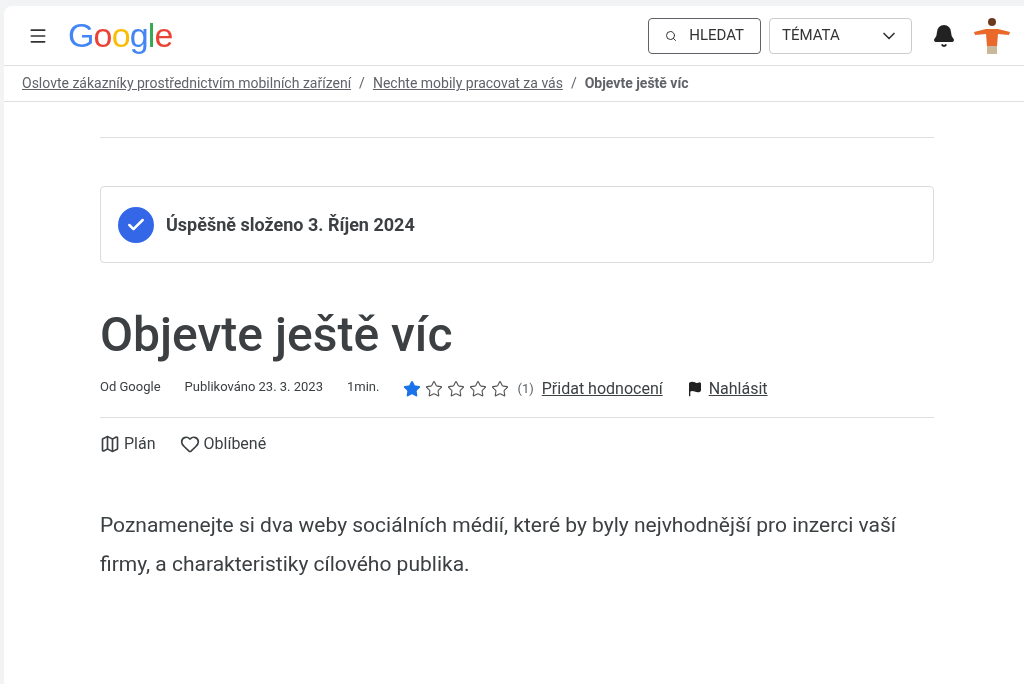  Describe the element at coordinates (525, 389) in the screenshot. I see `rating-count: (1)` at that location.